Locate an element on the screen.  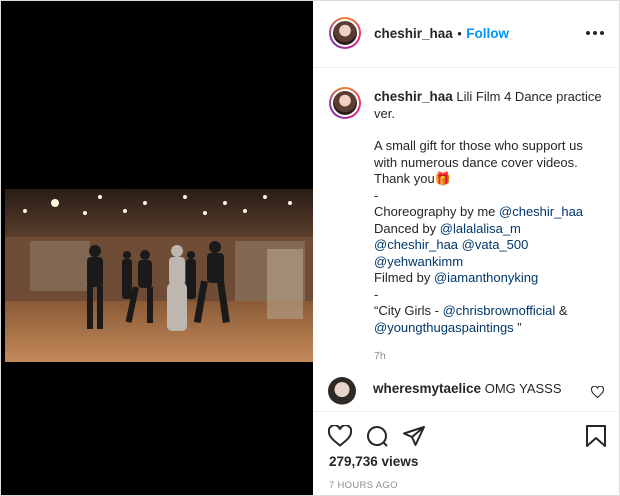
commenter-avatar is located at coordinates (342, 391).